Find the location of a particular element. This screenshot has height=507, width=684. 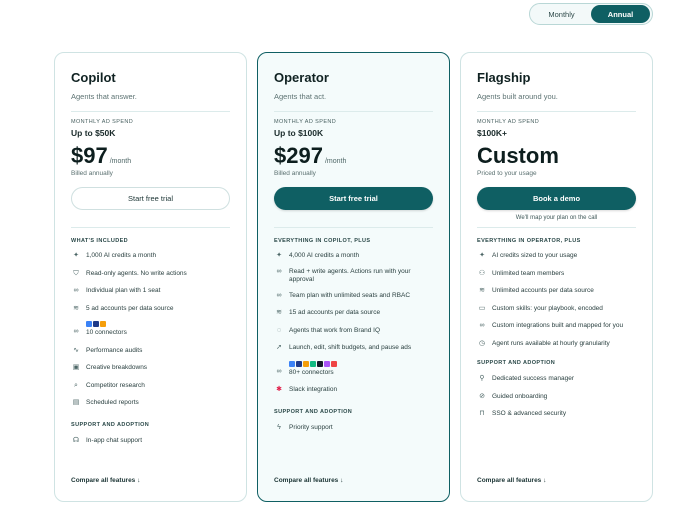

price: $97 is located at coordinates (89, 155).